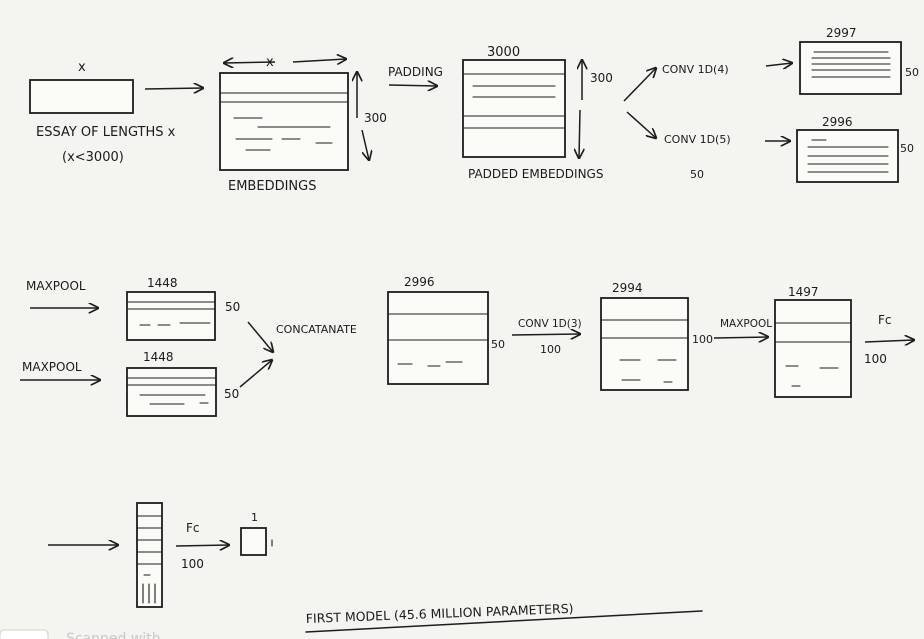 The image size is (924, 639). I want to click on pad-height-arrow-down, so click(579, 133).